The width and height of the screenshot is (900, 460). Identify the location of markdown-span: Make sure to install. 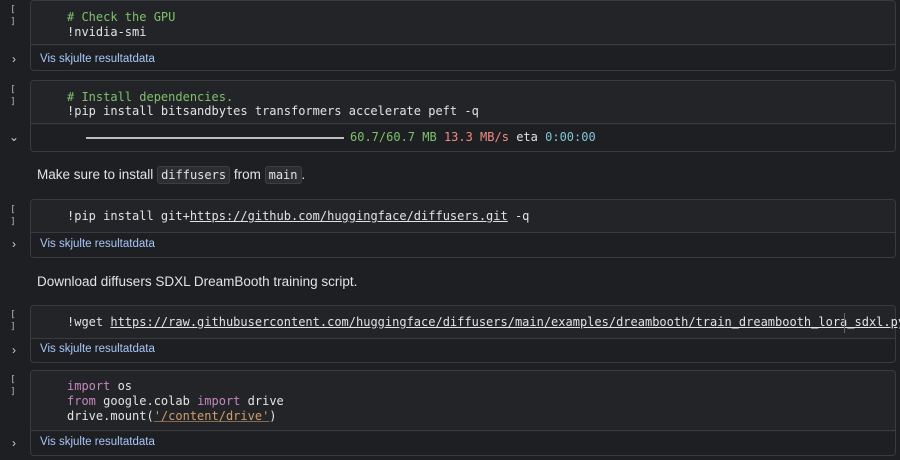
(97, 174).